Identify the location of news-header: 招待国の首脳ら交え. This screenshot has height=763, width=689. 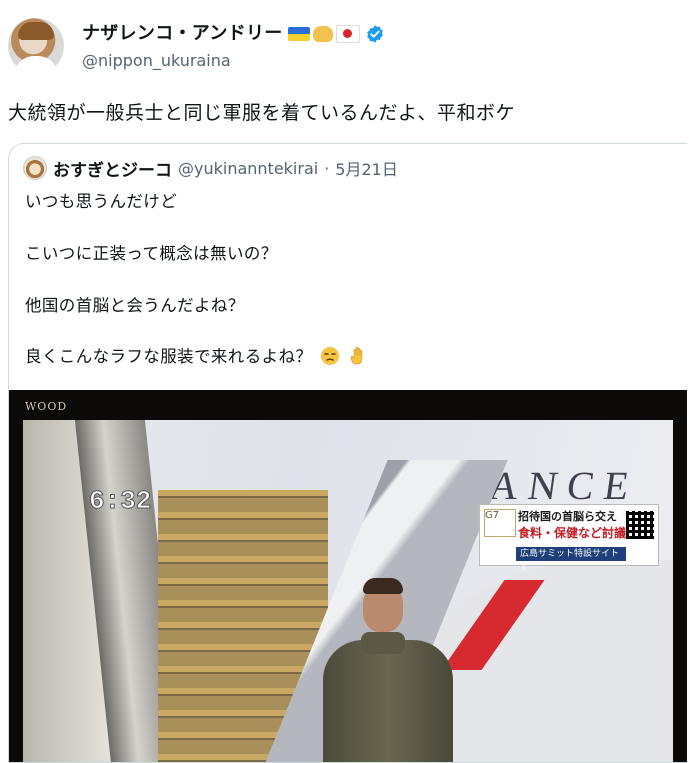
(567, 516).